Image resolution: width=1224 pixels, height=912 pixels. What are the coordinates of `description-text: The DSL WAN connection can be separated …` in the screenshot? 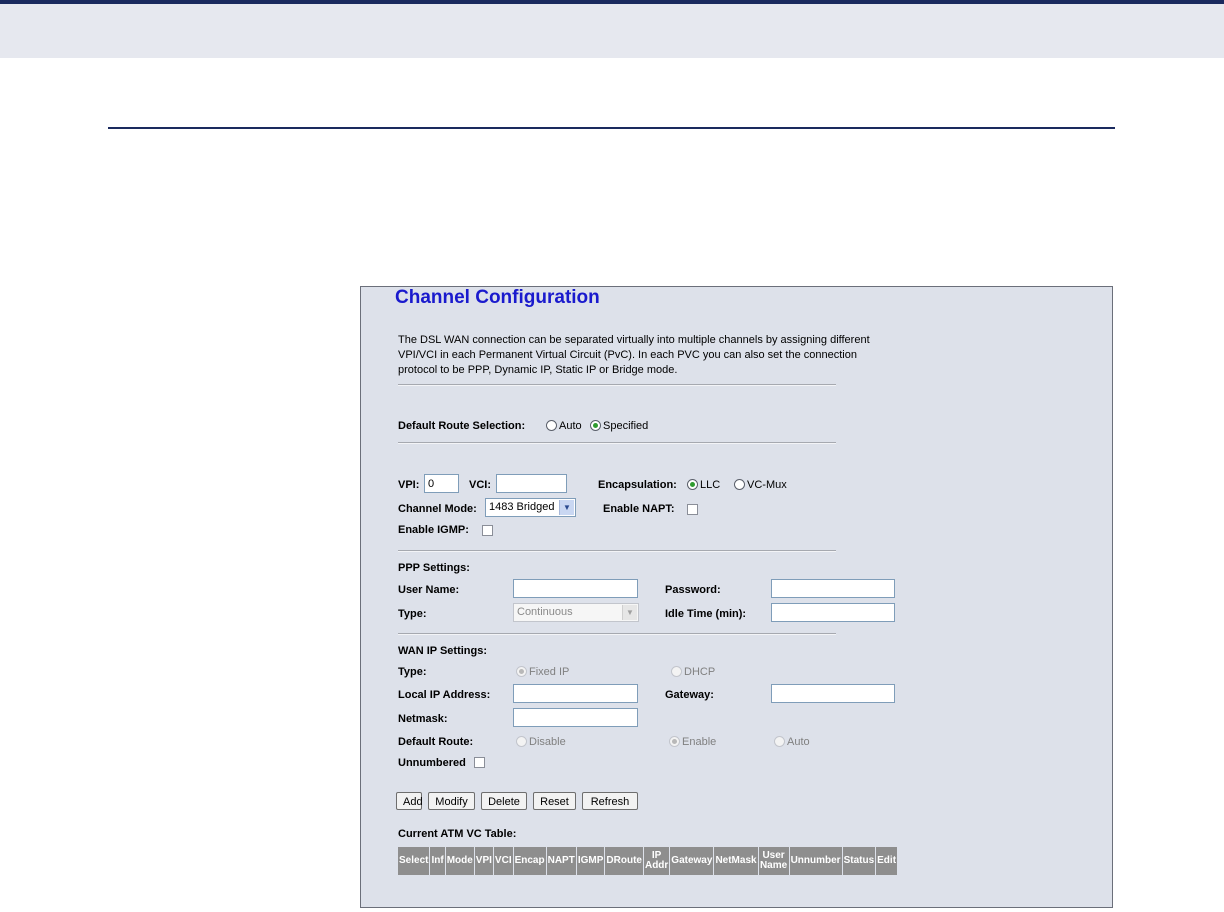 It's located at (634, 355).